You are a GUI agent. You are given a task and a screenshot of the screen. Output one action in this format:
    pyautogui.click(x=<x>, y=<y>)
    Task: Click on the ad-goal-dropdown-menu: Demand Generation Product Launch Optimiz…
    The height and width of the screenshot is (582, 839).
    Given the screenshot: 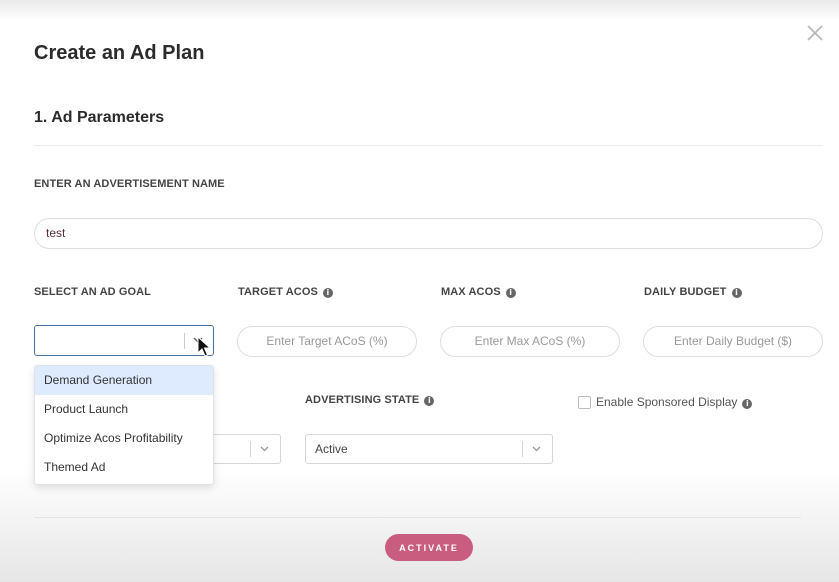 What is the action you would take?
    pyautogui.click(x=124, y=425)
    